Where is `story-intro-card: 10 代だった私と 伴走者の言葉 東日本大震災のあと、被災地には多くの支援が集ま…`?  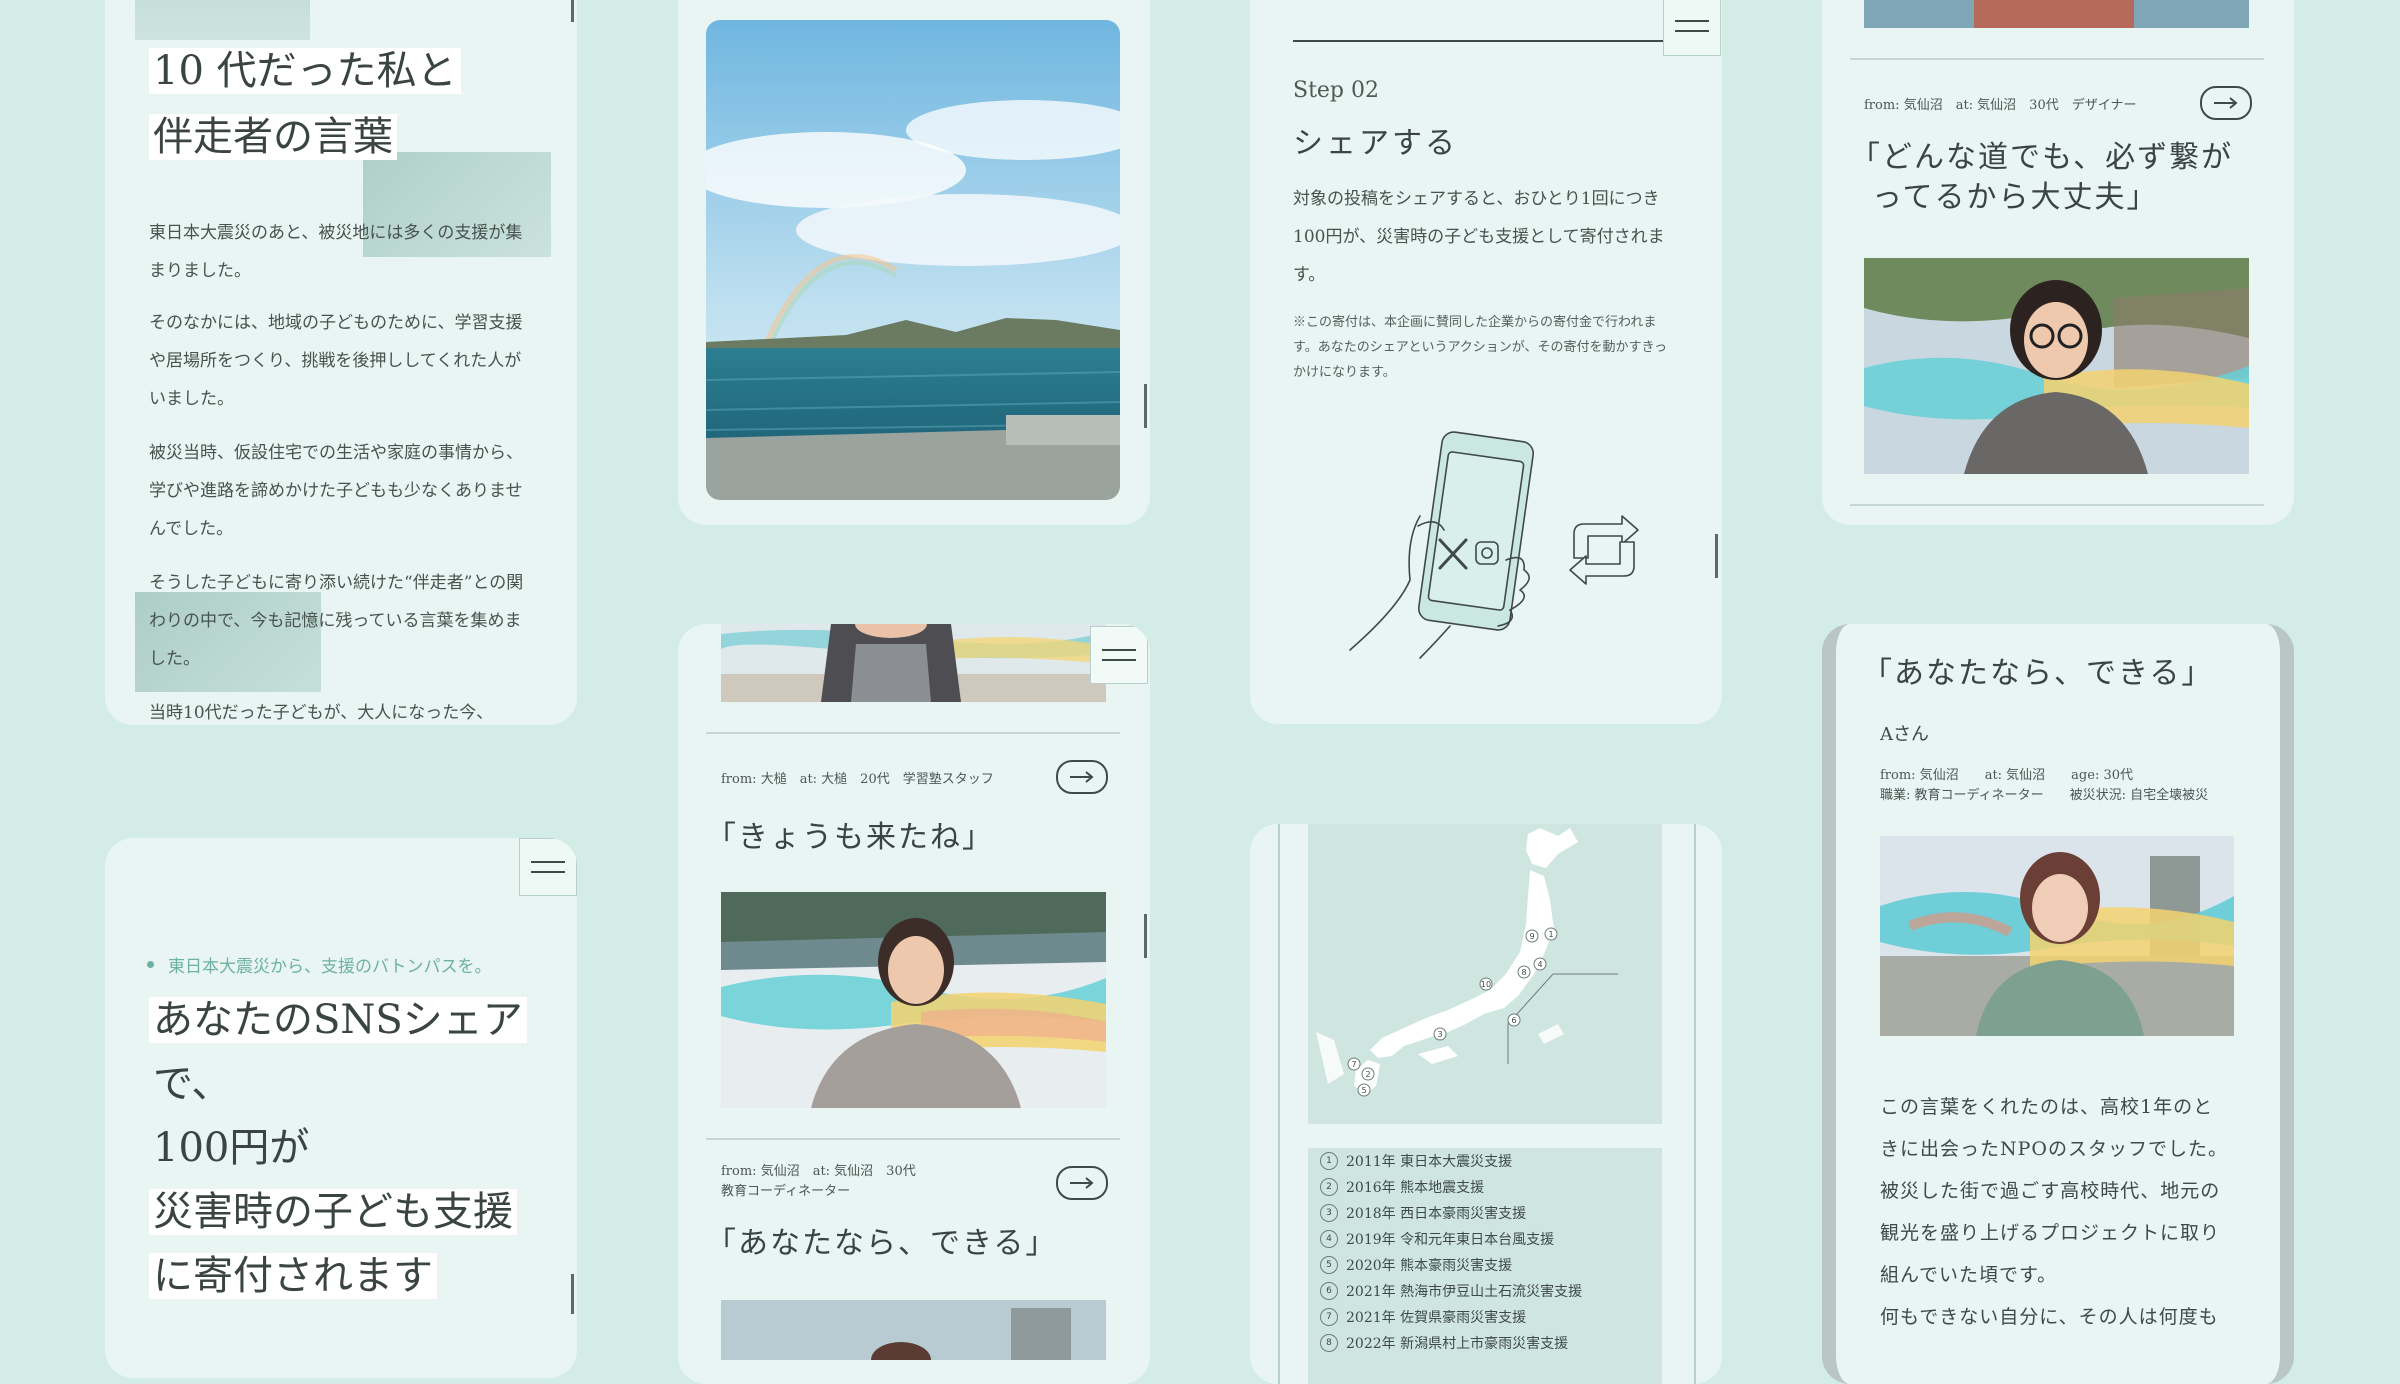 story-intro-card: 10 代だった私と 伴走者の言葉 東日本大震災のあと、被災地には多くの支援が集ま… is located at coordinates (341, 362).